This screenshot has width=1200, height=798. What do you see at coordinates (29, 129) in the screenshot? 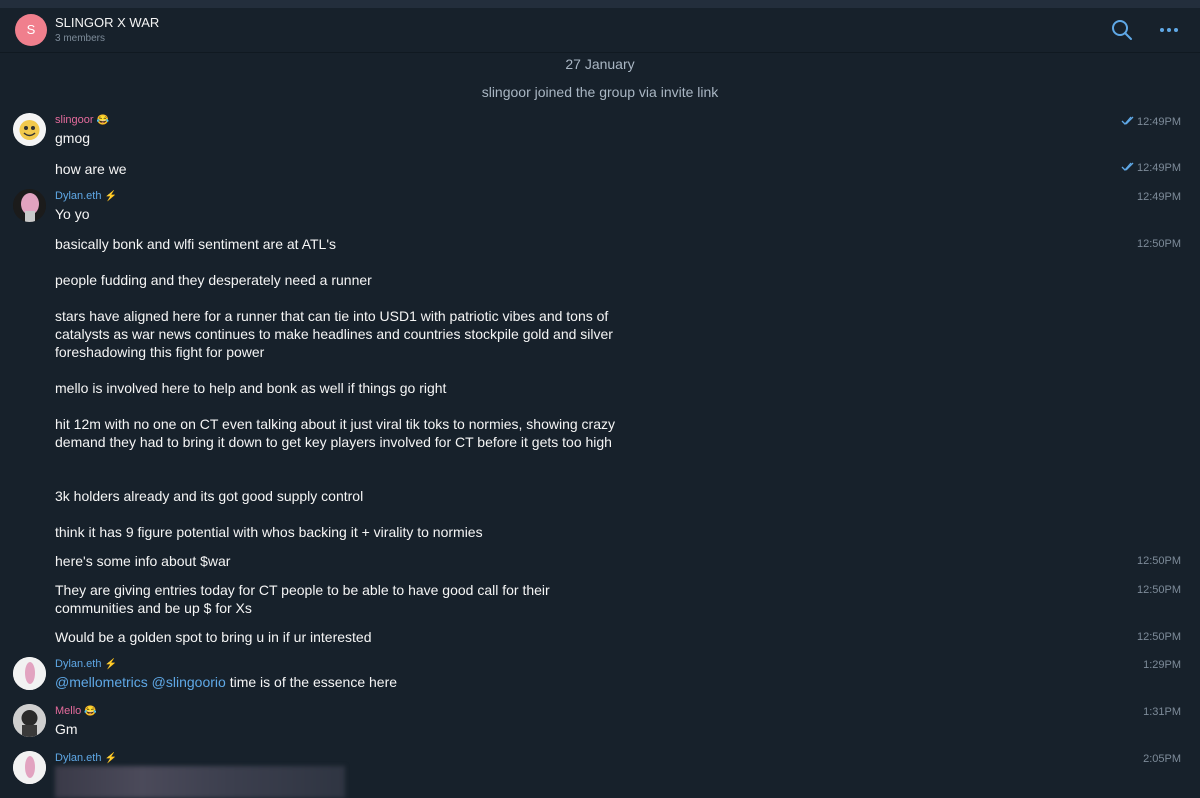
I see `avatar-slingoor` at bounding box center [29, 129].